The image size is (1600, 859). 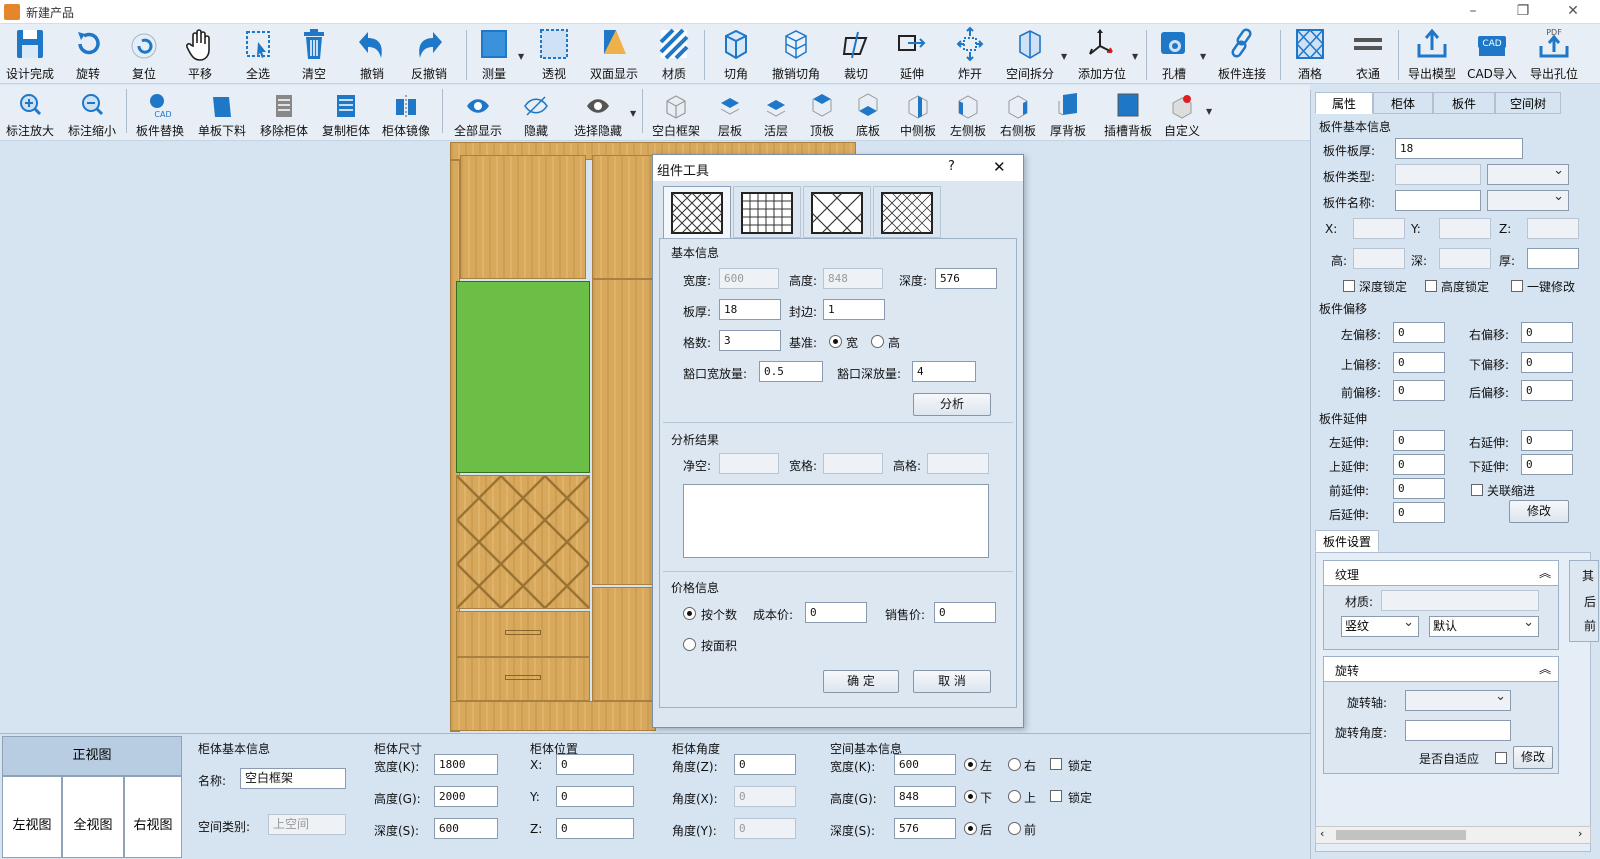 What do you see at coordinates (1419, 440) in the screenshot?
I see `left-extend-field: 0` at bounding box center [1419, 440].